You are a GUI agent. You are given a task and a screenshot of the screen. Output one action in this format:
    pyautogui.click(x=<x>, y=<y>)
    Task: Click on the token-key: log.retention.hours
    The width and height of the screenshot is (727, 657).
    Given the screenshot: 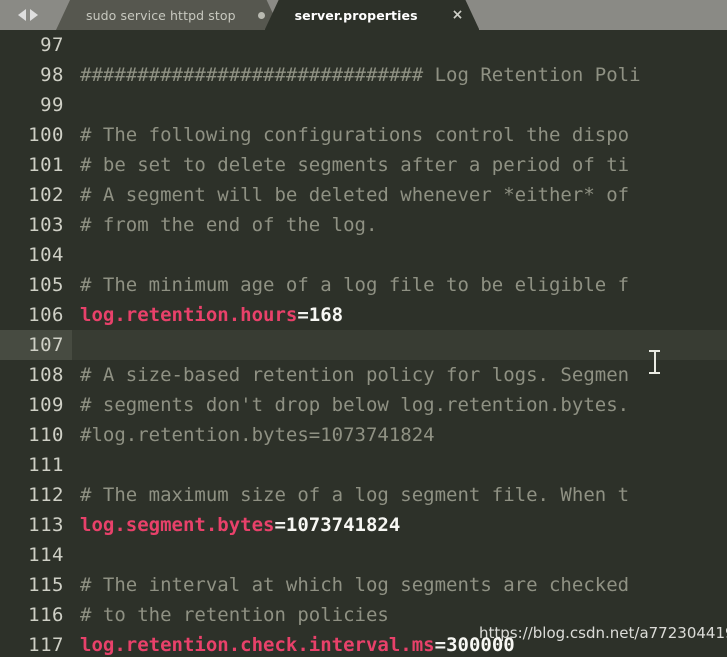 What is the action you would take?
    pyautogui.click(x=189, y=315)
    